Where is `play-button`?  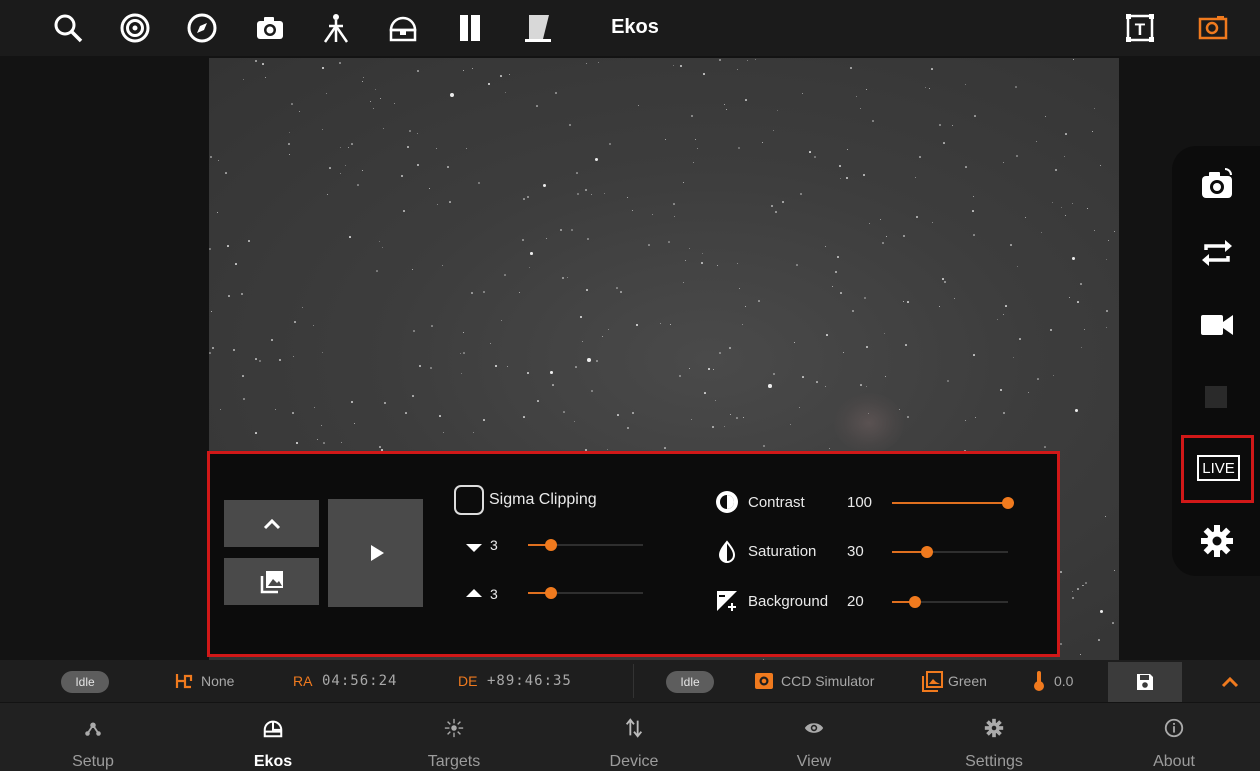
play-button is located at coordinates (375, 553).